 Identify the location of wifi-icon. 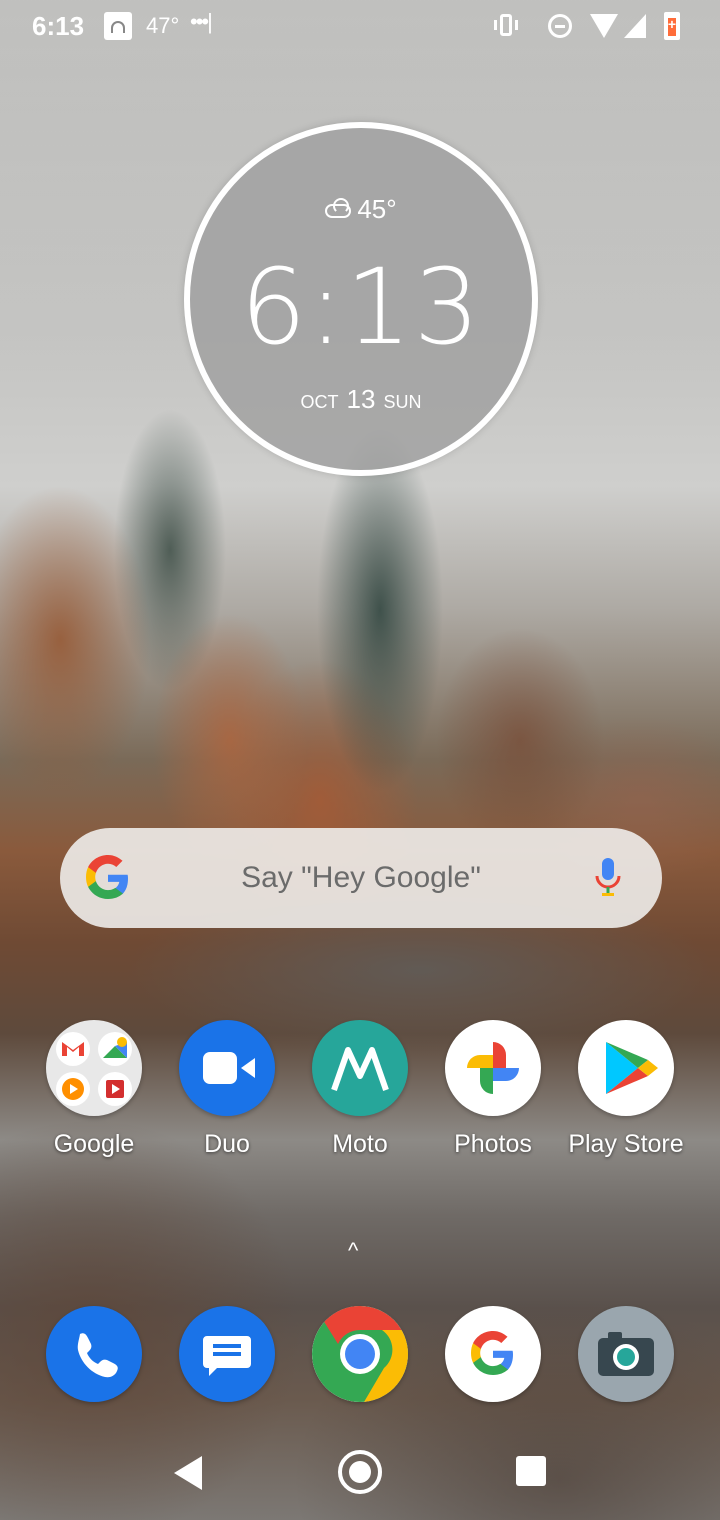
(604, 26).